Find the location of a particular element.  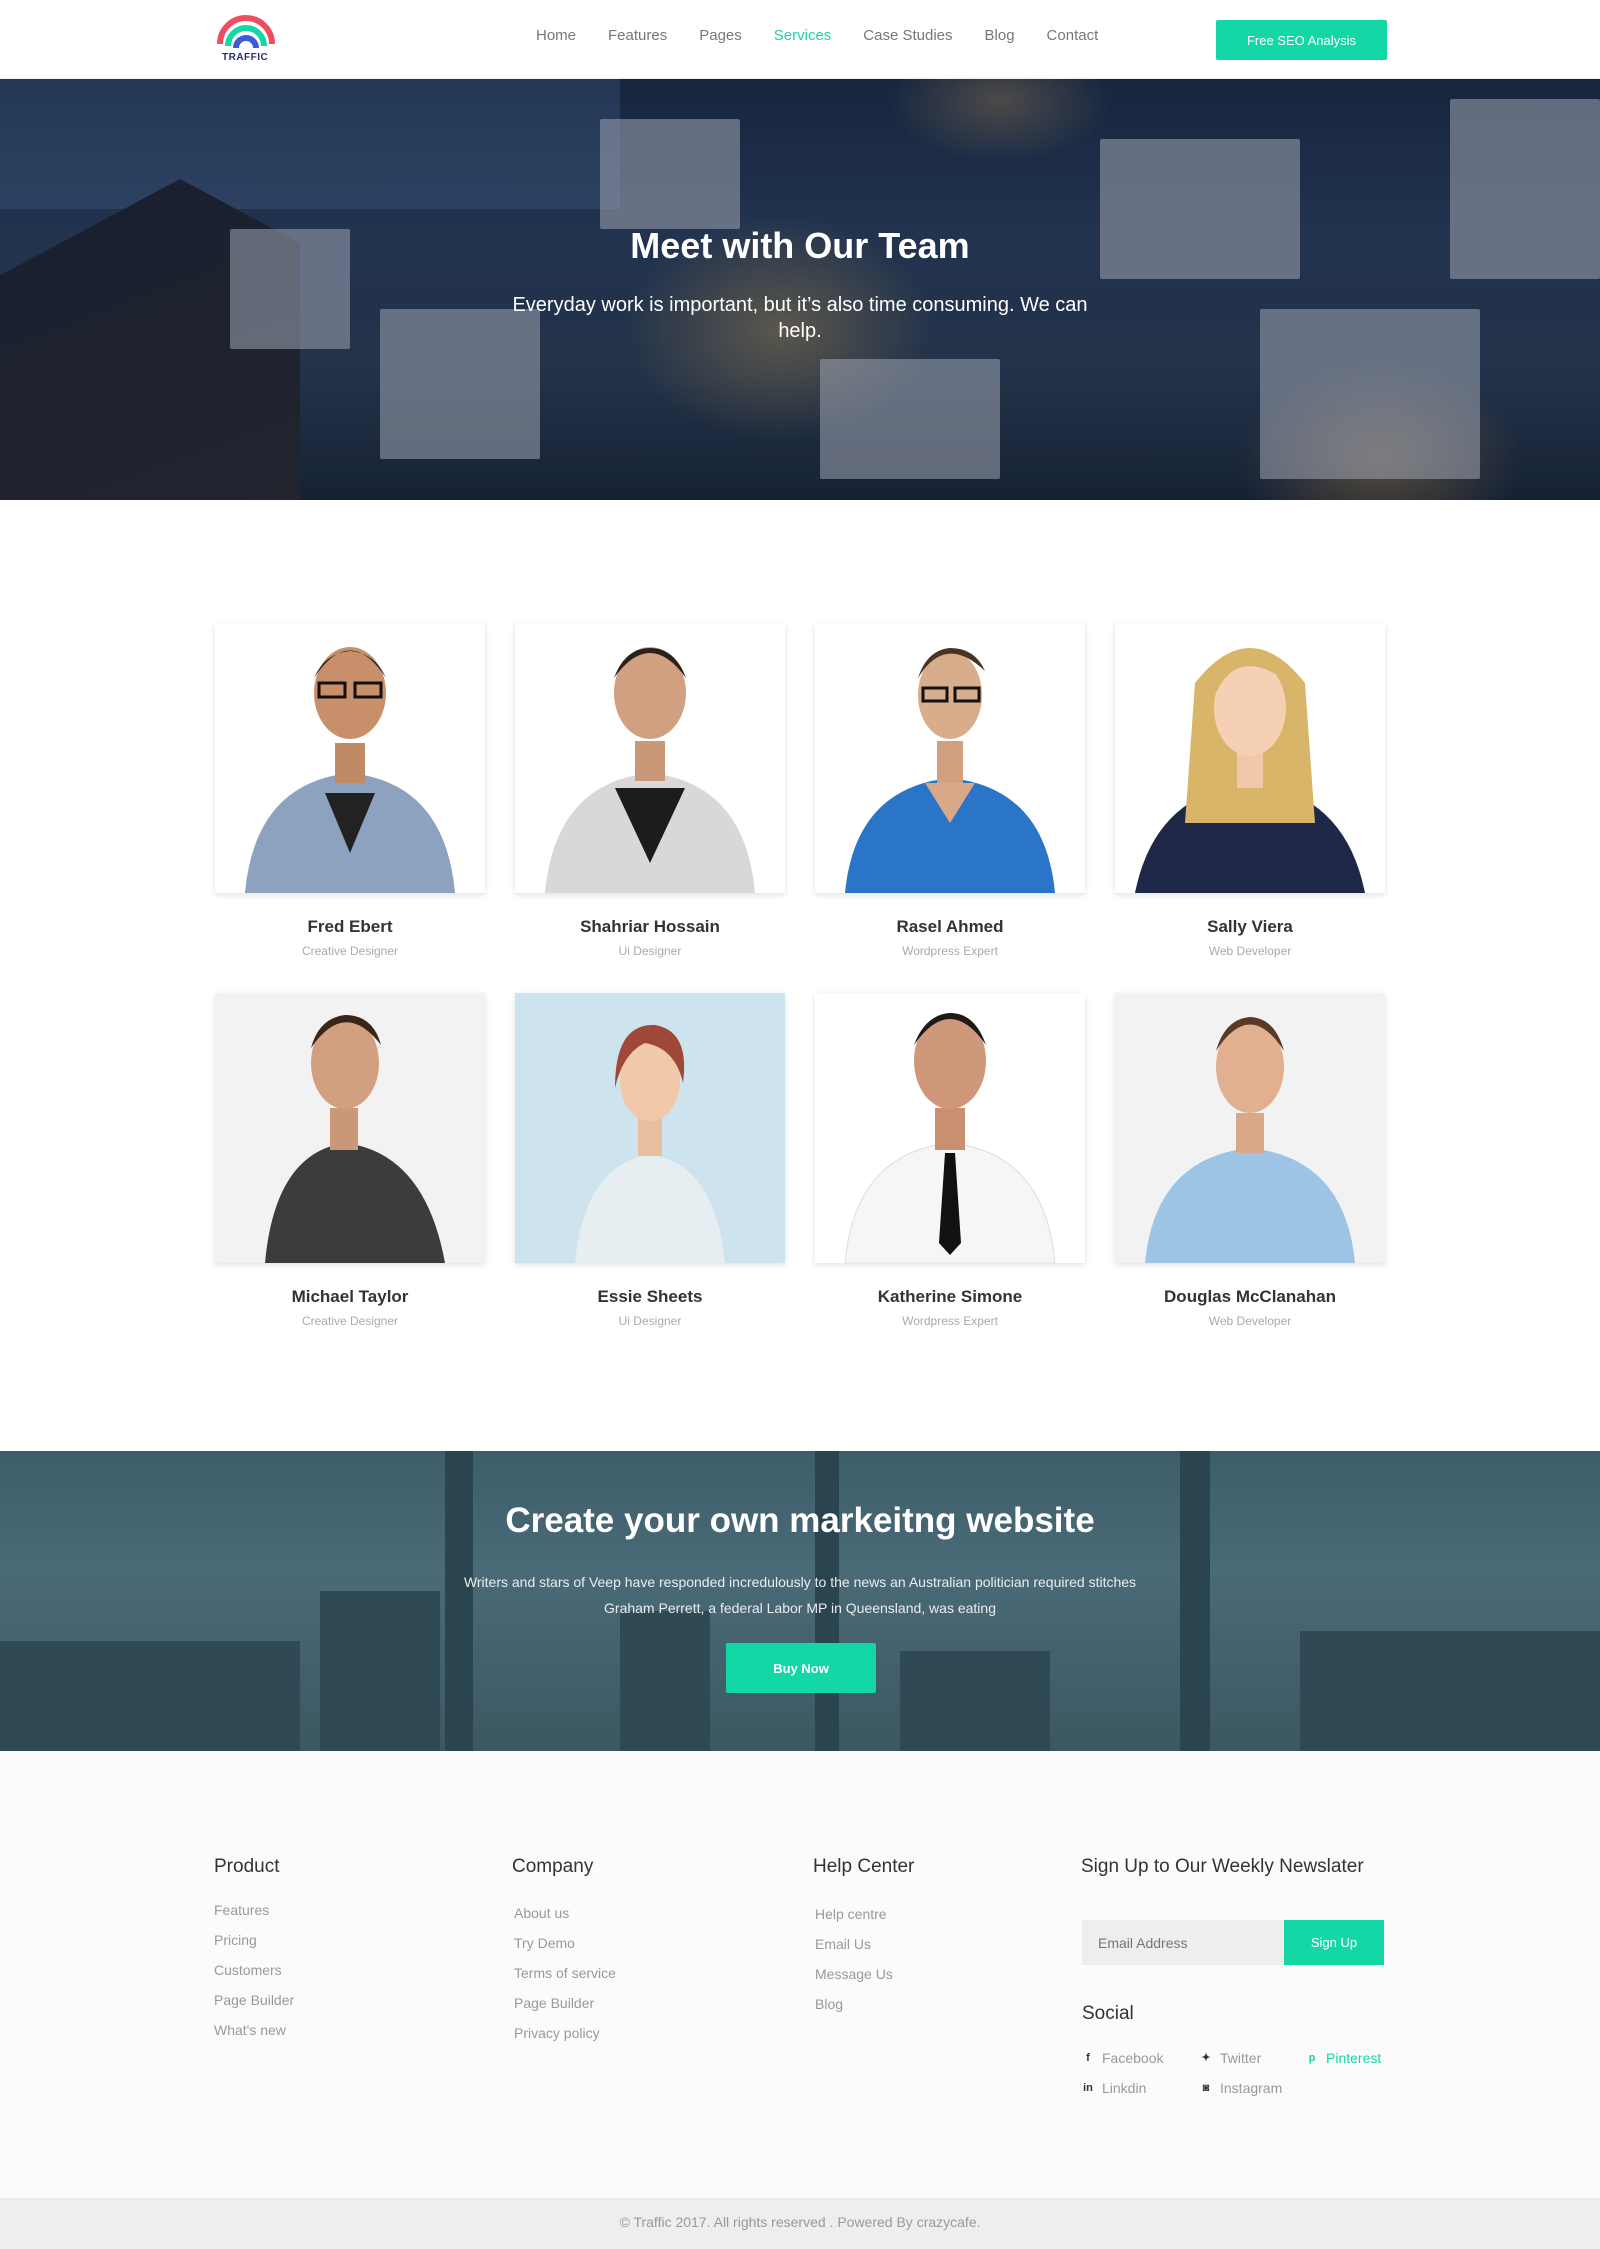

nav-services: Services is located at coordinates (803, 35).